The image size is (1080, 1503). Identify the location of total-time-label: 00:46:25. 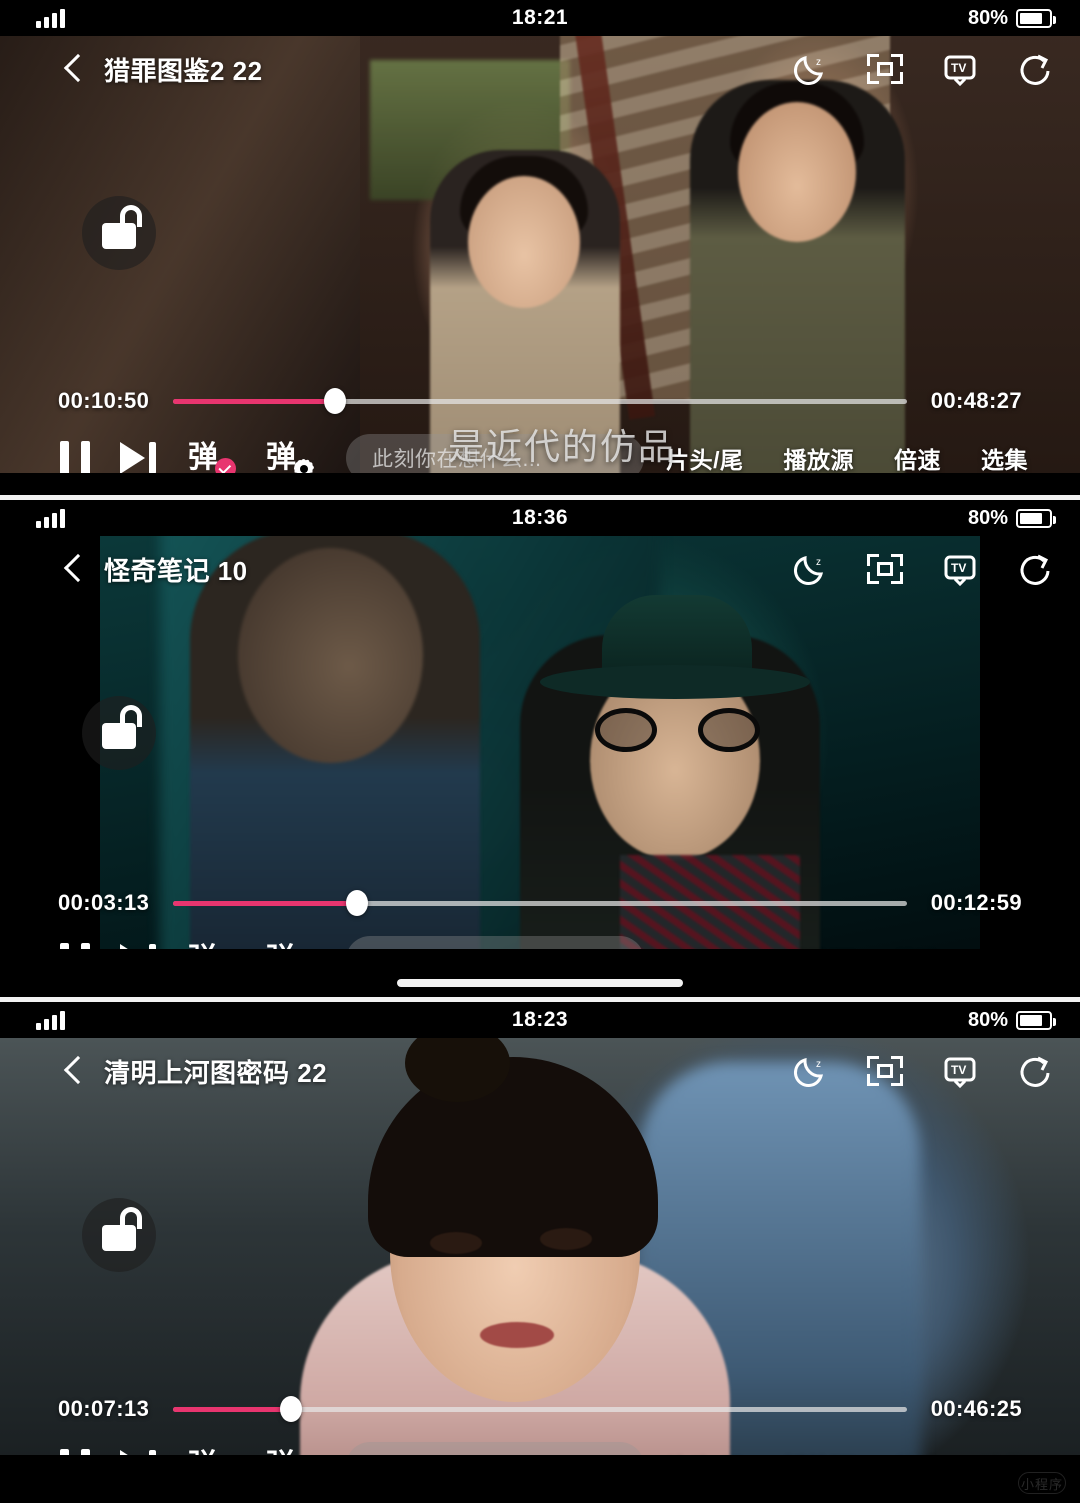
(976, 1408).